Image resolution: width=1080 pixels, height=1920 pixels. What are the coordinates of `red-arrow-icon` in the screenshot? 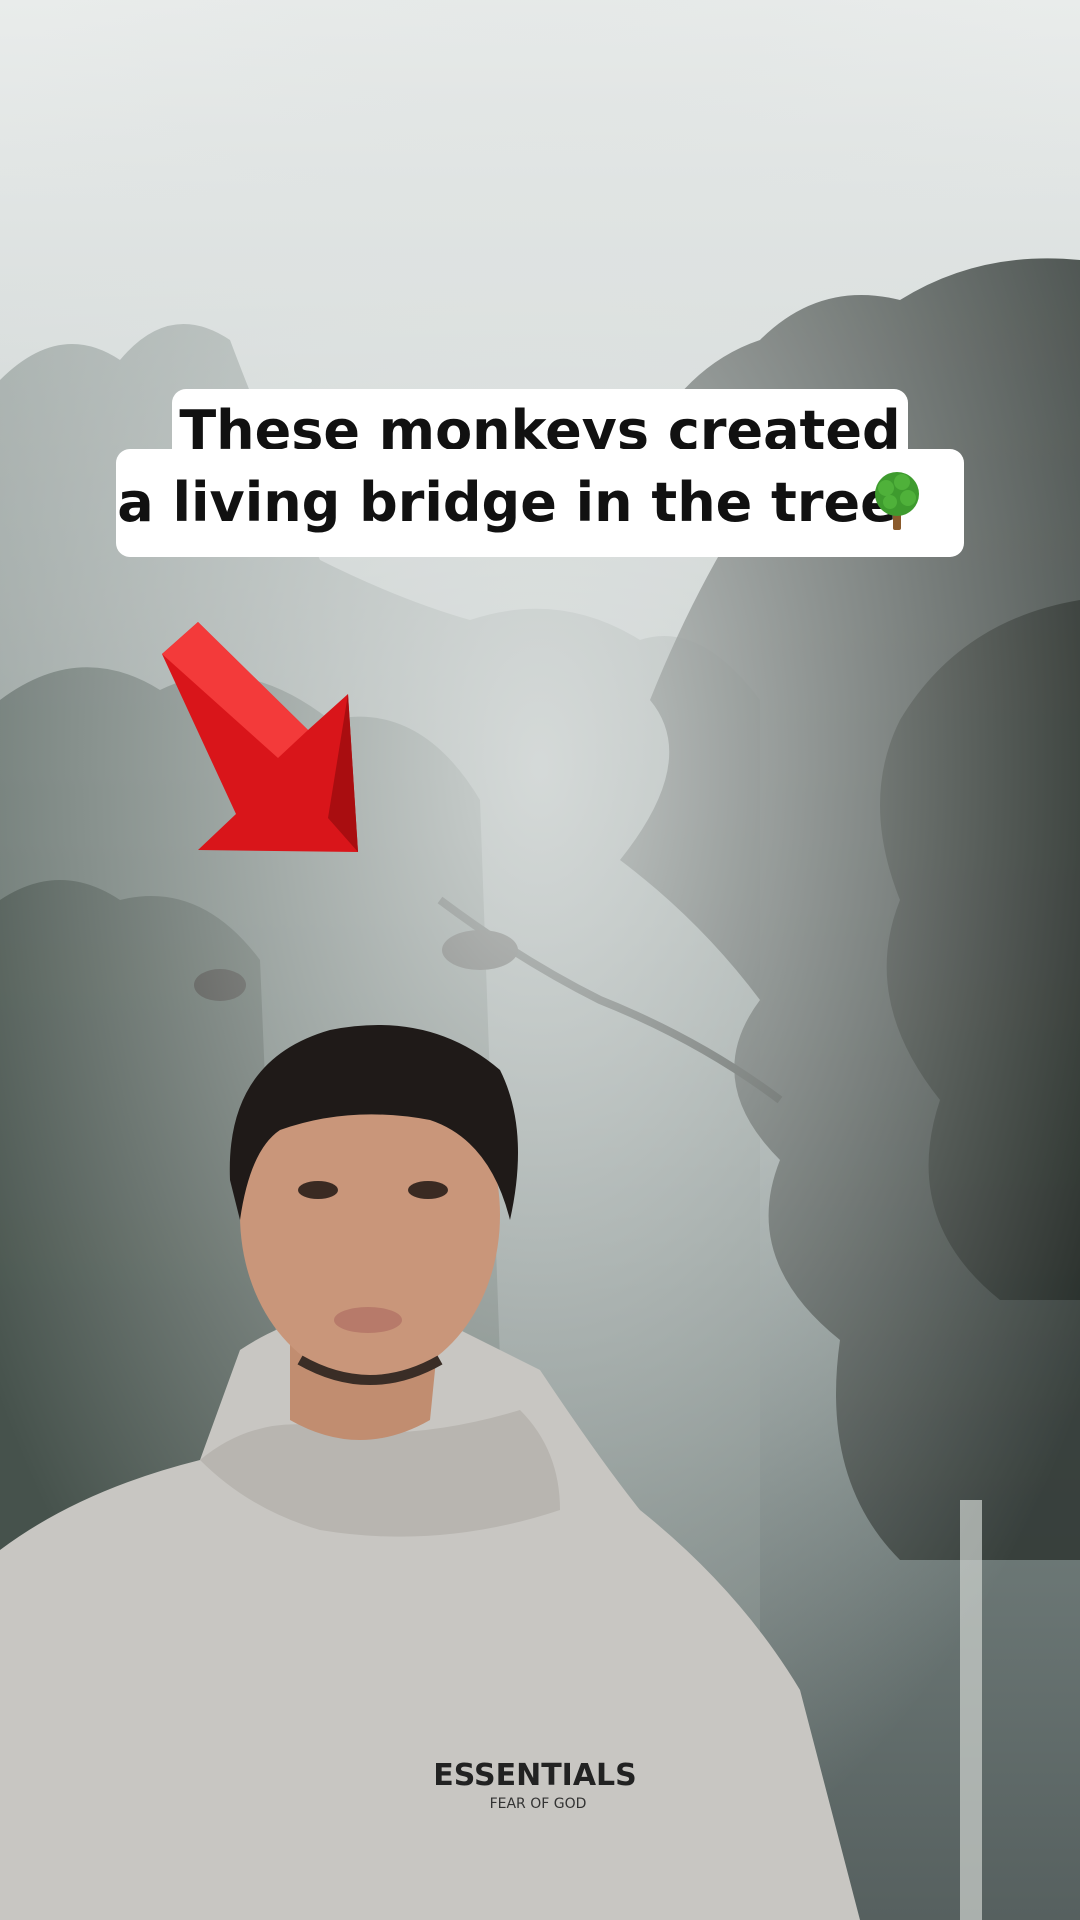 It's located at (260, 737).